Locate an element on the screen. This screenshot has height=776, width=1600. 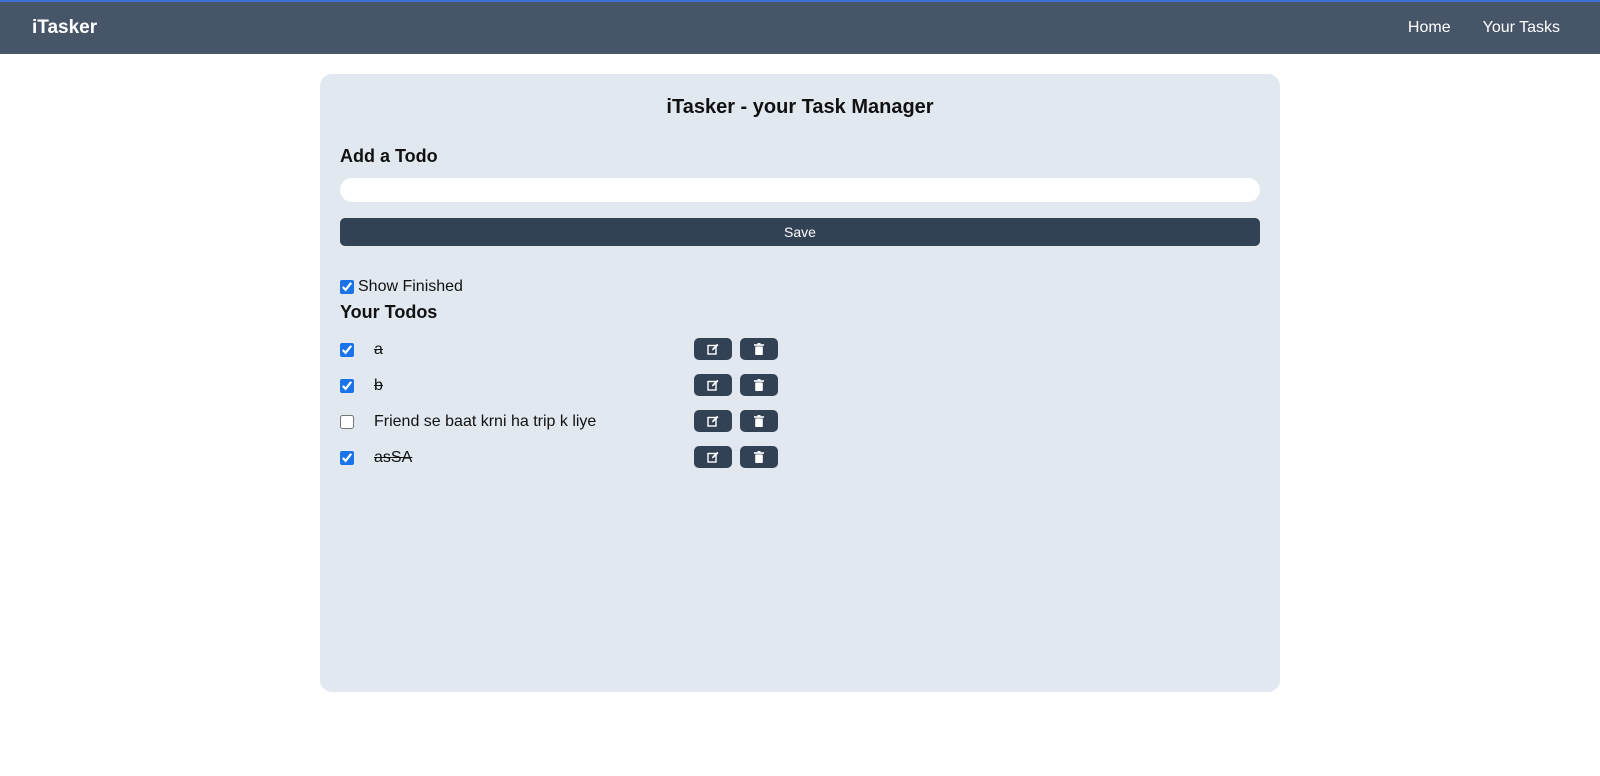
add-todo-heading: Add a Todo is located at coordinates (389, 156).